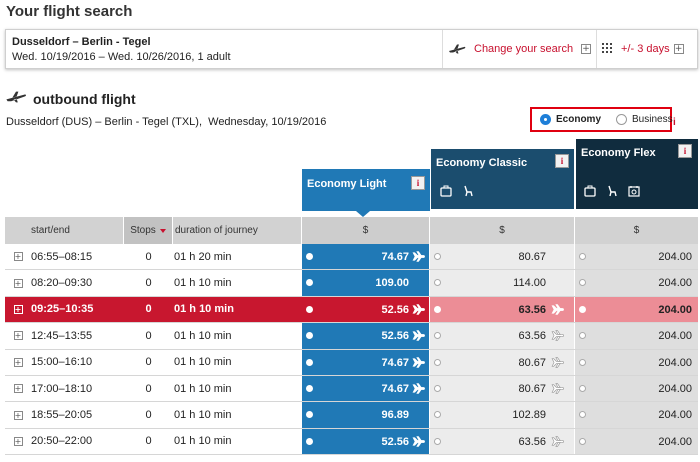 The height and width of the screenshot is (462, 700). I want to click on table-row: +09:25–10:35 0 01 h 10 min 52.56 63.56 204.00, so click(351, 310).